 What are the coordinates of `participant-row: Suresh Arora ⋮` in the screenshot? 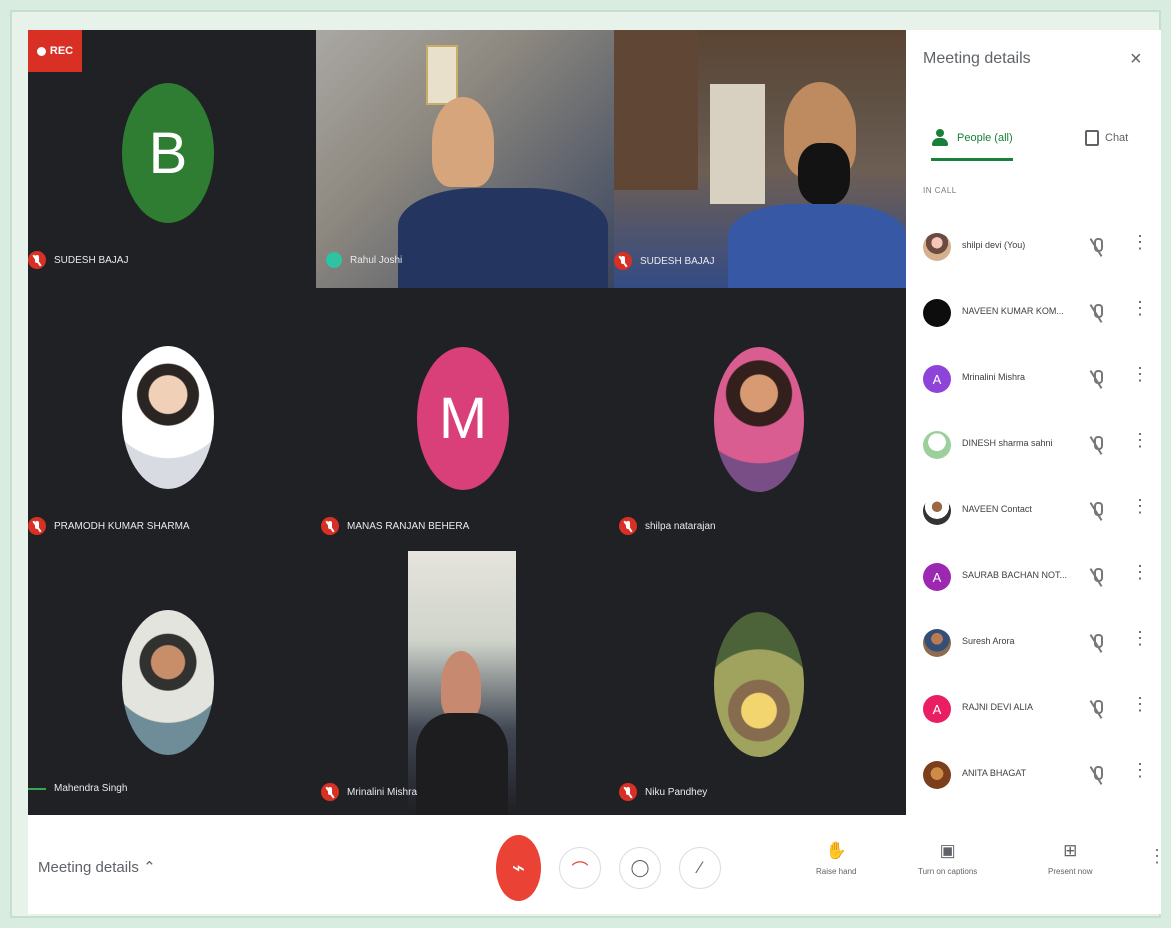 It's located at (1033, 649).